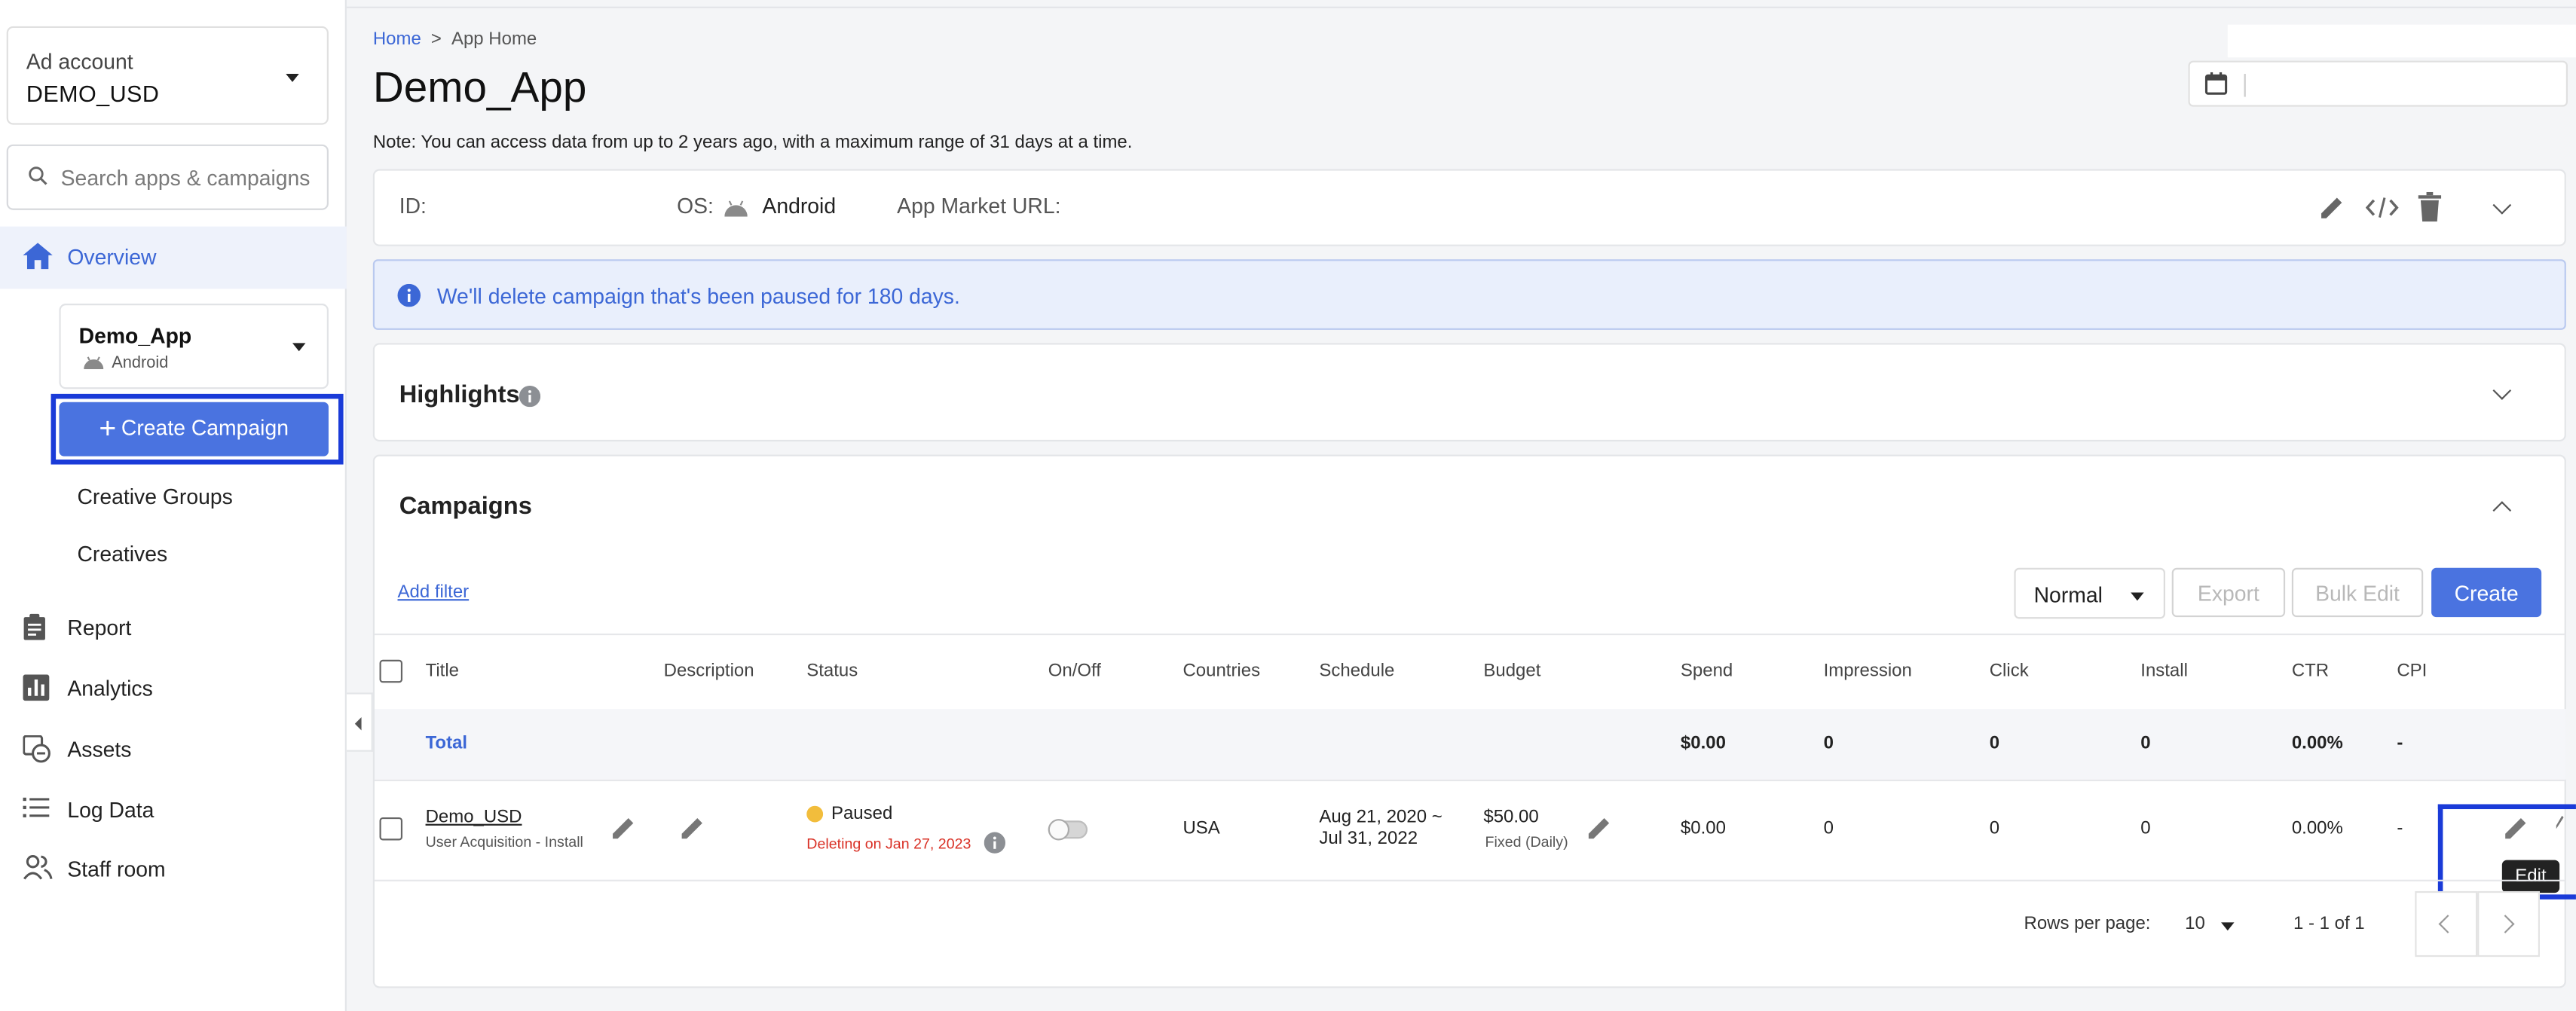 This screenshot has height=1011, width=2576. What do you see at coordinates (2228, 592) in the screenshot?
I see `export-button: Export` at bounding box center [2228, 592].